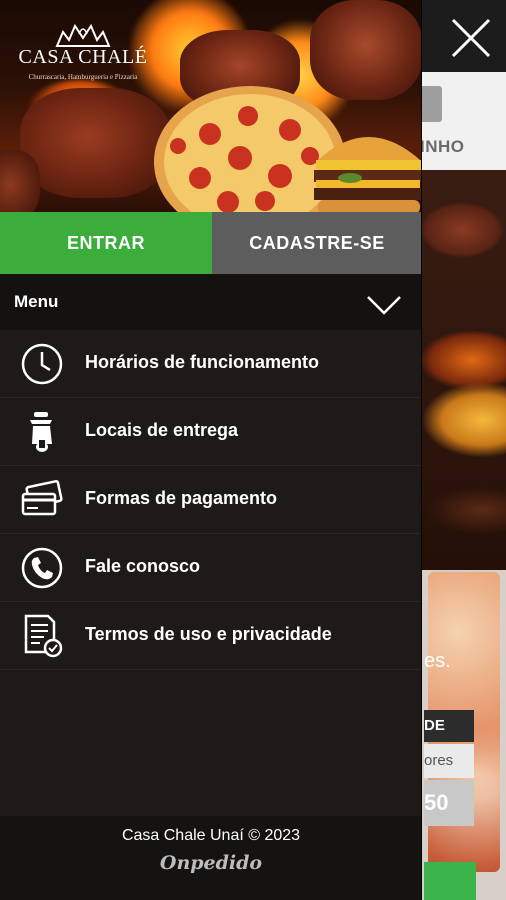 The height and width of the screenshot is (900, 506). Describe the element at coordinates (106, 243) in the screenshot. I see `login-button: ENTRAR` at that location.